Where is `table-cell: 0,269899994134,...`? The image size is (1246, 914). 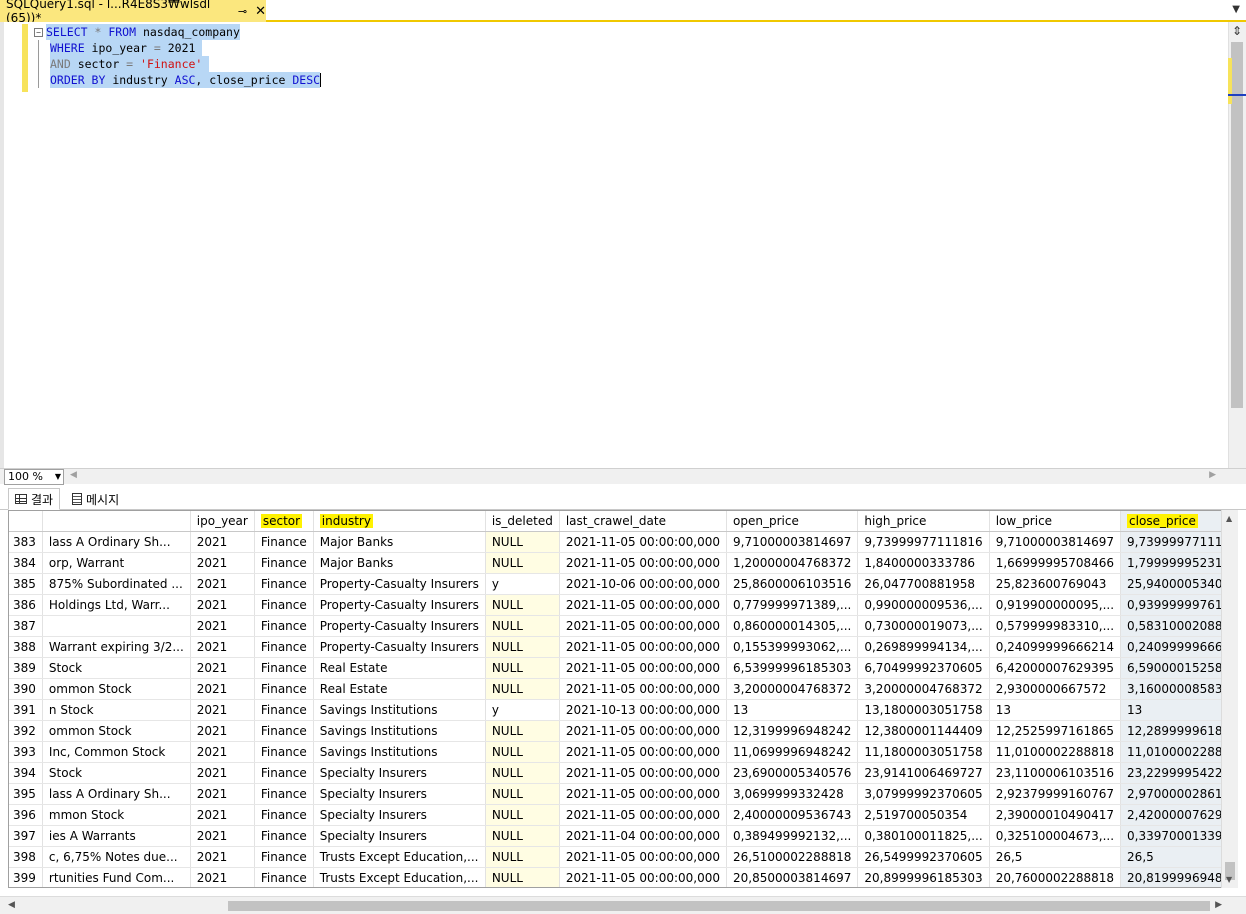
table-cell: 0,269899994134,... is located at coordinates (923, 647).